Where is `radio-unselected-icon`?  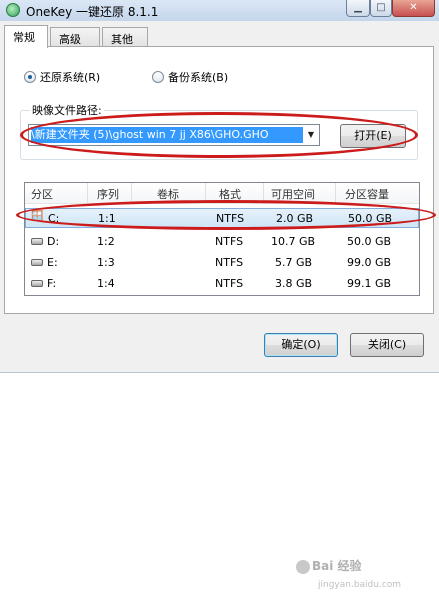 radio-unselected-icon is located at coordinates (158, 77).